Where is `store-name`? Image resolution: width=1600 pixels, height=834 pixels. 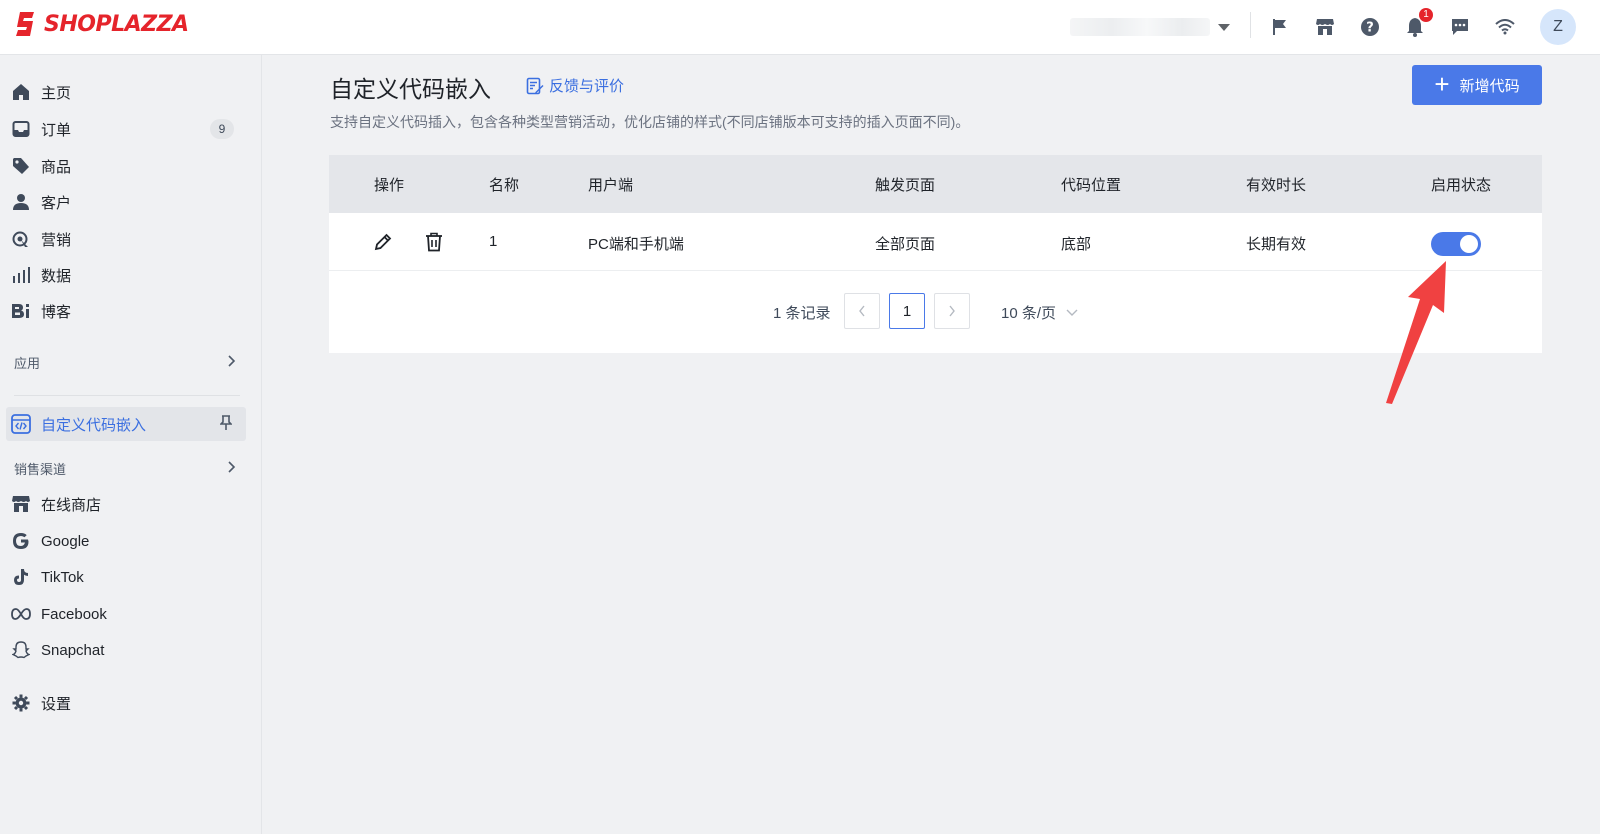 store-name is located at coordinates (1140, 27).